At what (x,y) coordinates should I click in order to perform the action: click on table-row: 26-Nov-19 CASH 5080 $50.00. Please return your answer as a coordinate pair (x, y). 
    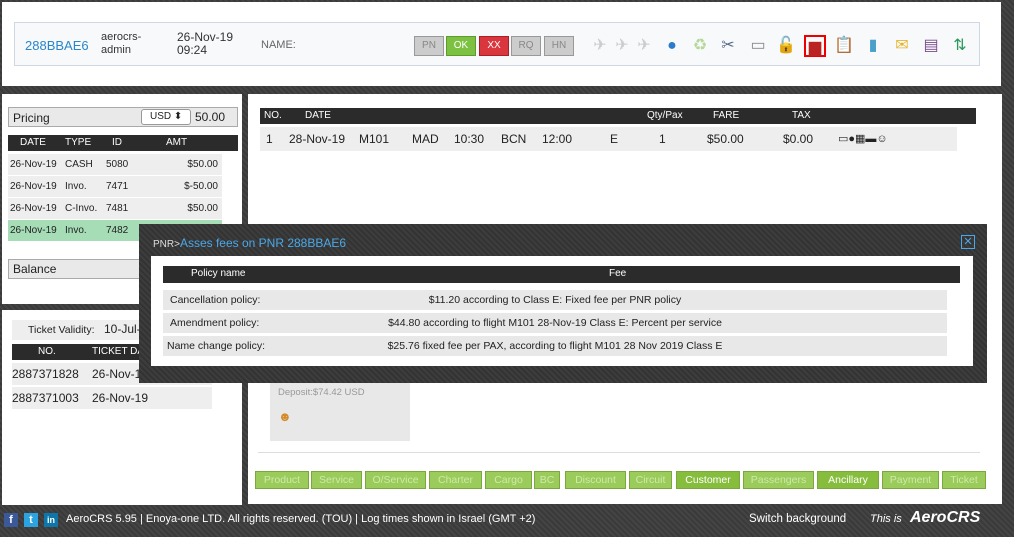
    Looking at the image, I should click on (115, 165).